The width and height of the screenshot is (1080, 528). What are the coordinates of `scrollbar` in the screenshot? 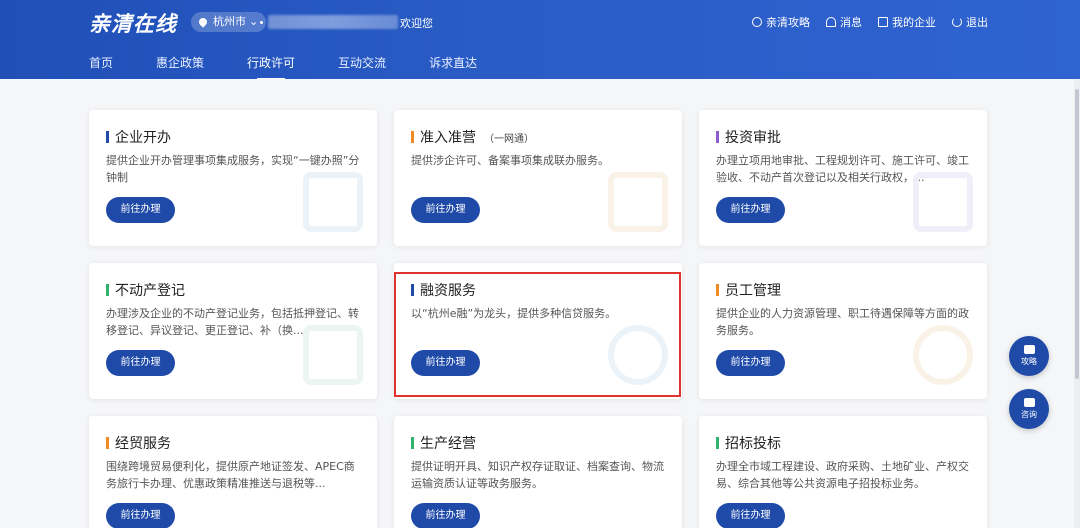 It's located at (1077, 303).